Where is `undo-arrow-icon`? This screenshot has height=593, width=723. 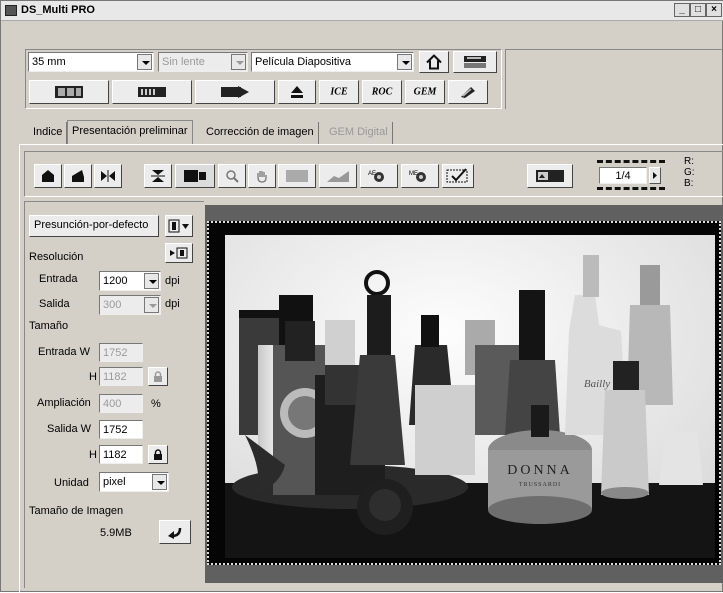 undo-arrow-icon is located at coordinates (175, 533).